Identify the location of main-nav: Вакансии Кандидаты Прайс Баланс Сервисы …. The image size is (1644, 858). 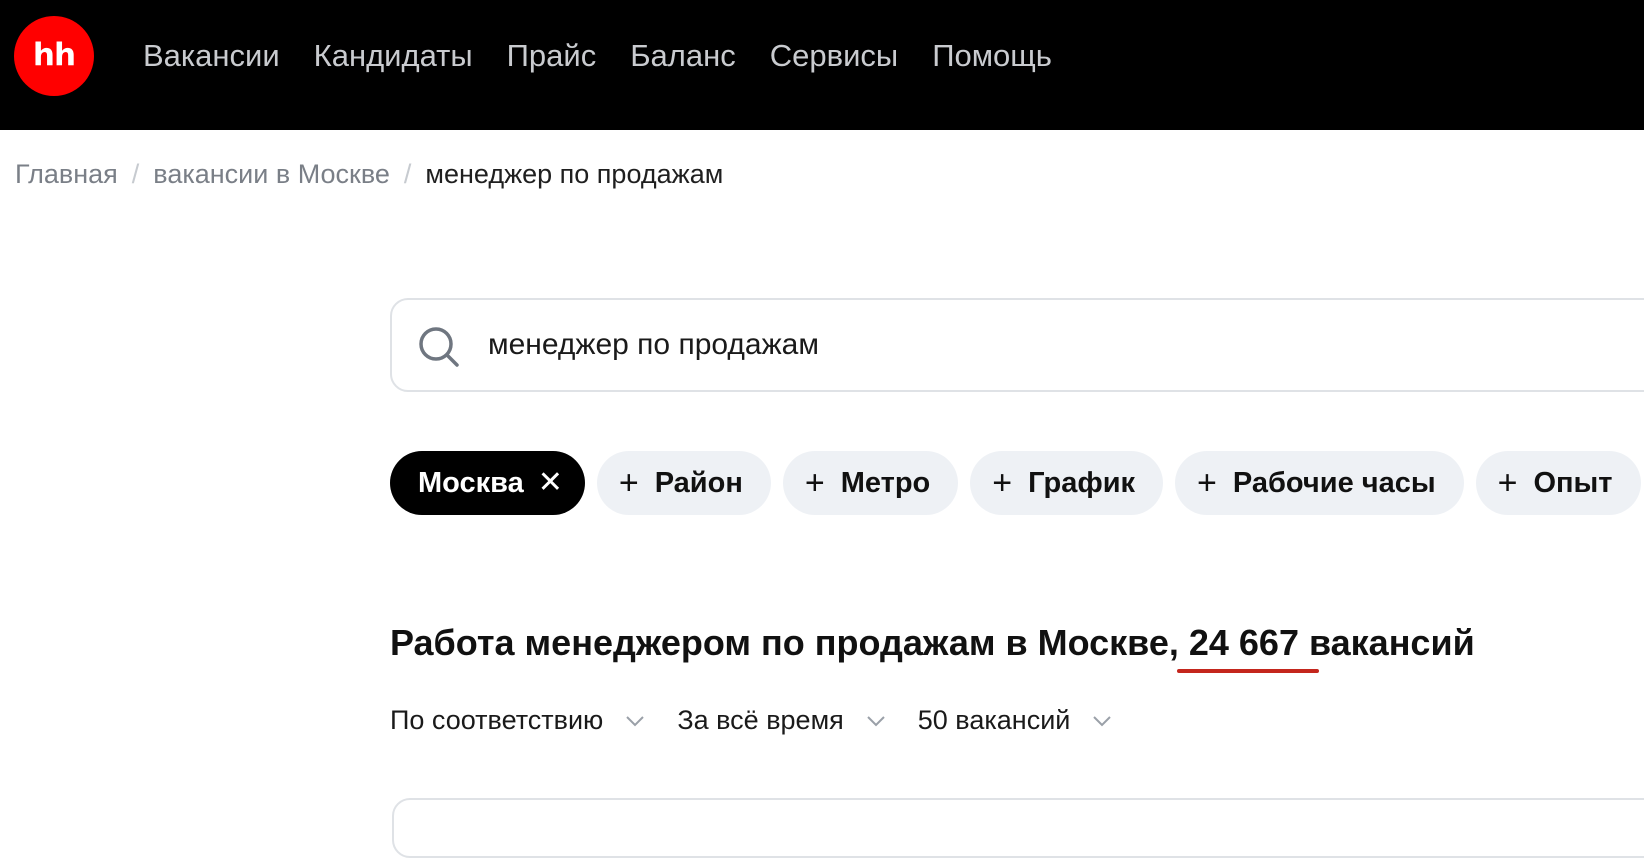
(614, 56).